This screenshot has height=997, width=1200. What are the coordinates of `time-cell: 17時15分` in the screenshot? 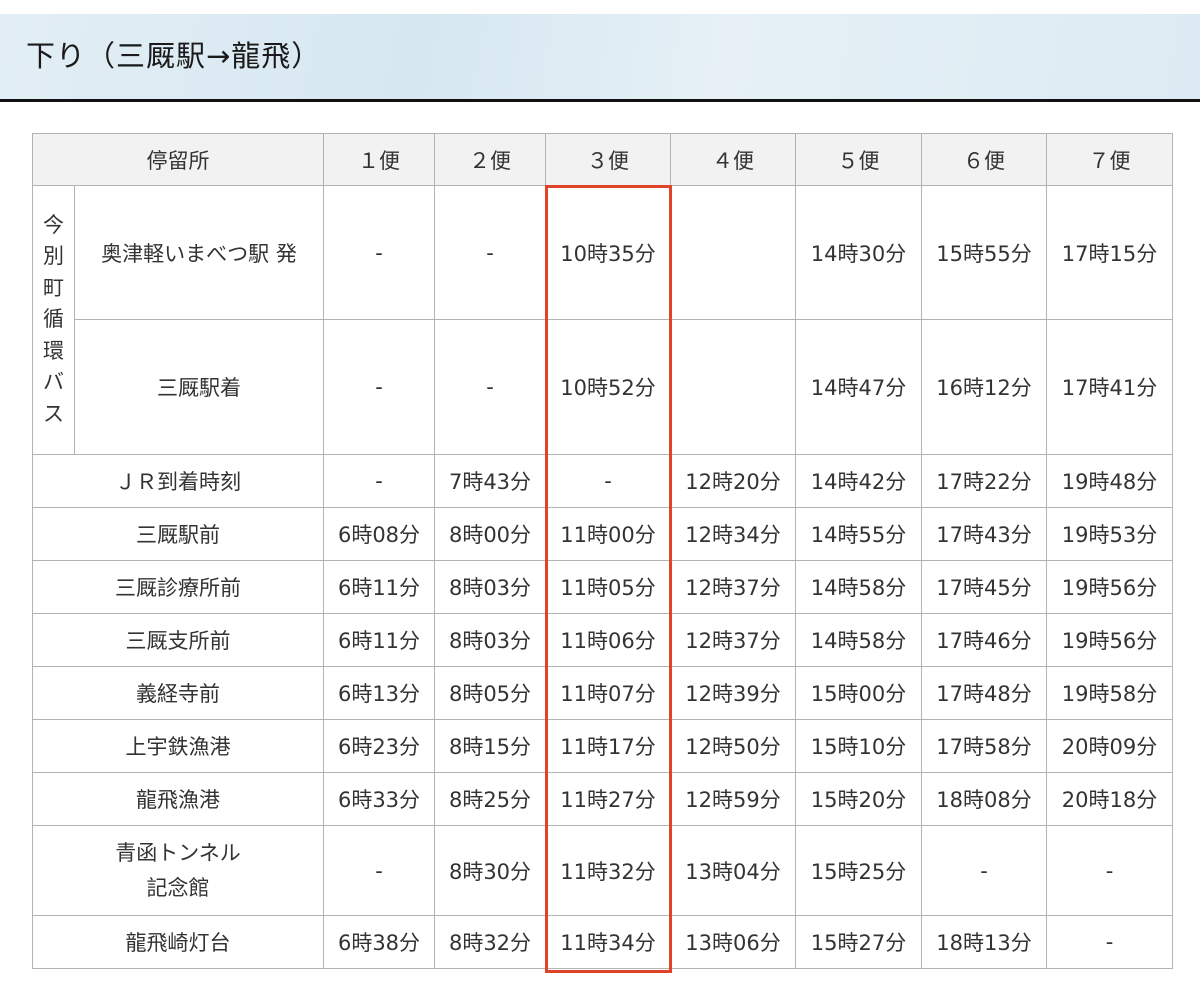 It's located at (1109, 252).